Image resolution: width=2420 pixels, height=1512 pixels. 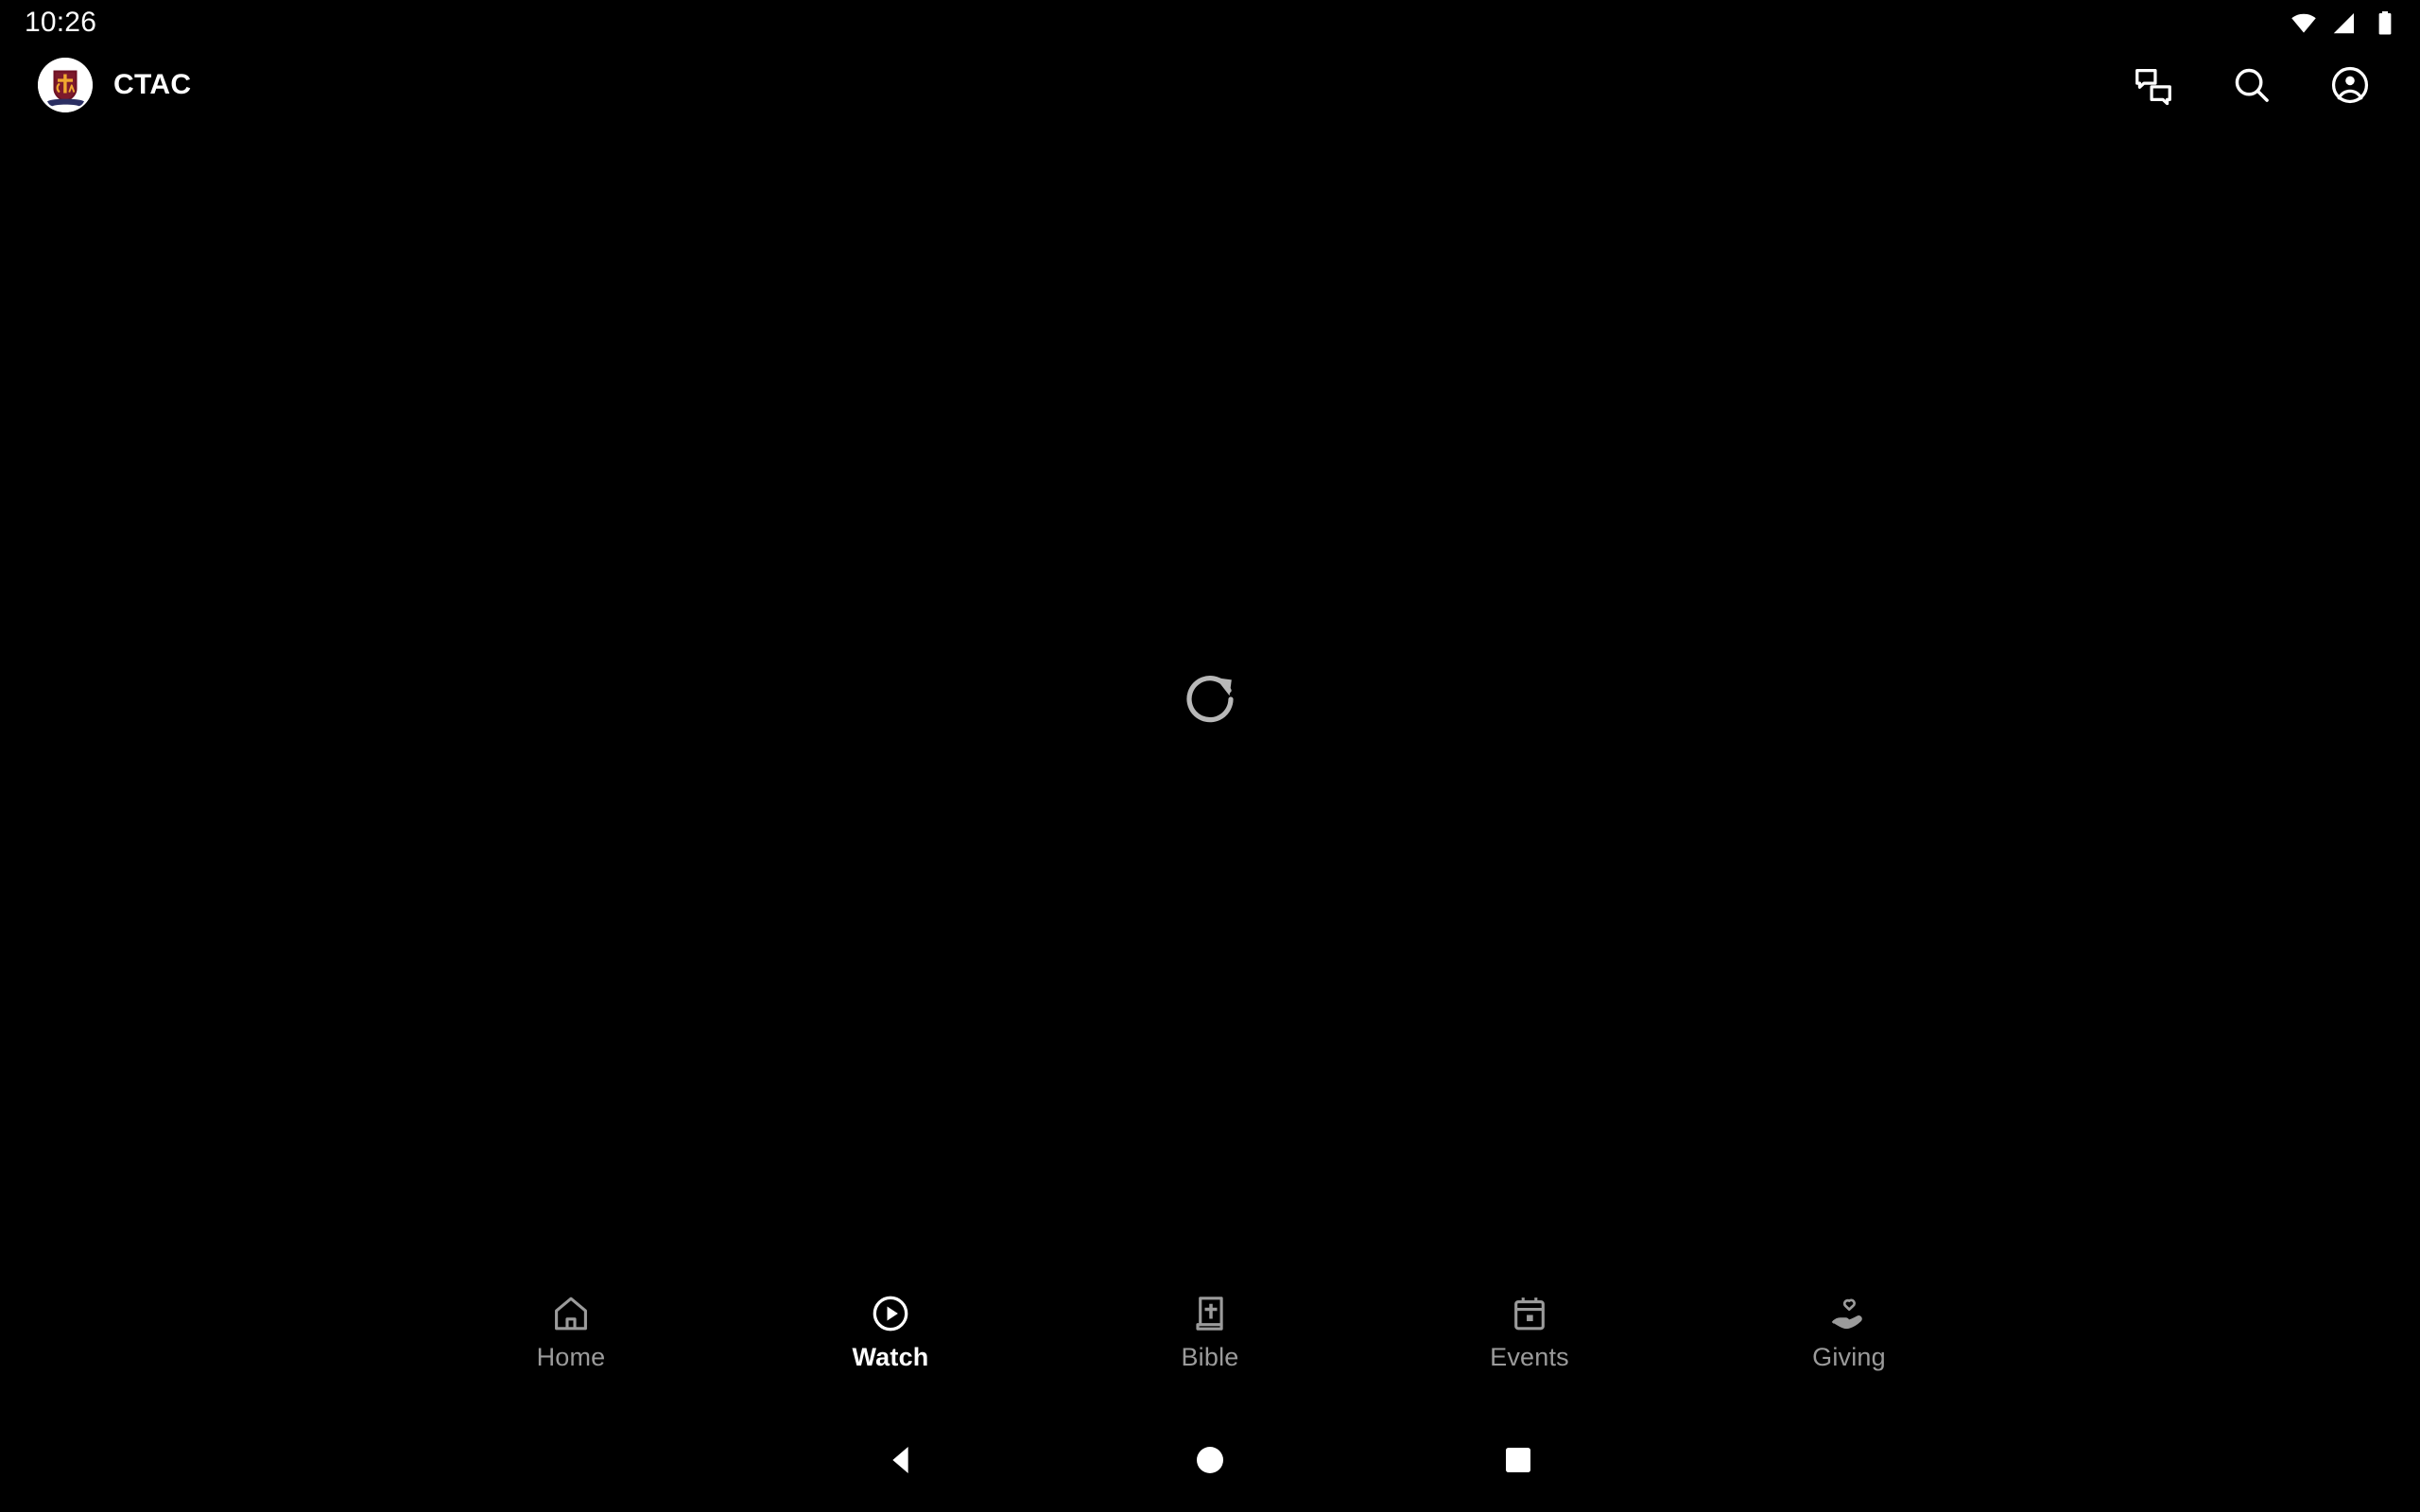 I want to click on tab-giving: Giving, so click(x=1849, y=1327).